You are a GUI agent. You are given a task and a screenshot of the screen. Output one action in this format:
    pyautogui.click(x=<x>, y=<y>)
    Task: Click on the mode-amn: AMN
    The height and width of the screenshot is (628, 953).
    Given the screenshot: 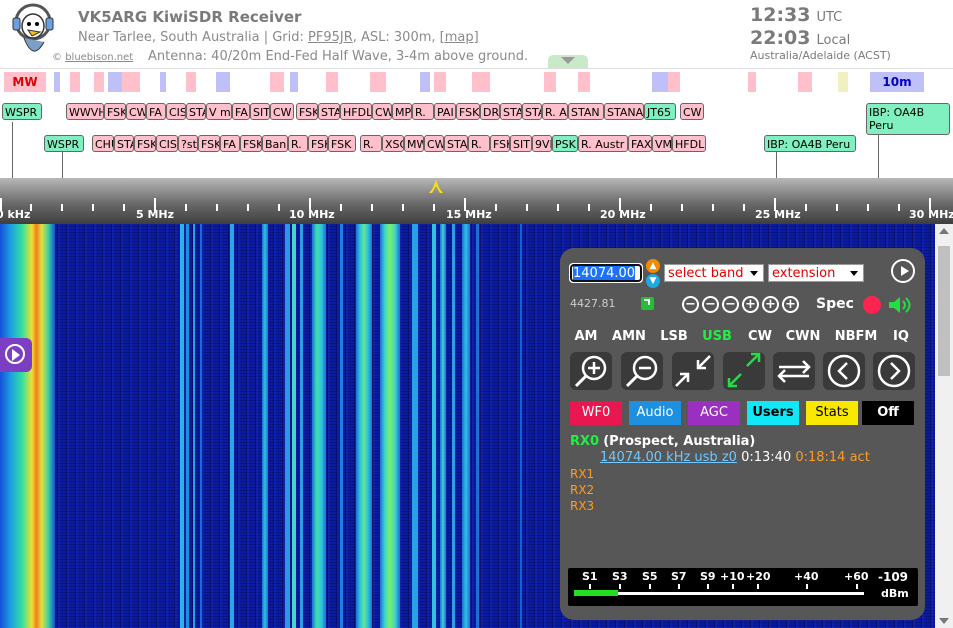 What is the action you would take?
    pyautogui.click(x=629, y=337)
    